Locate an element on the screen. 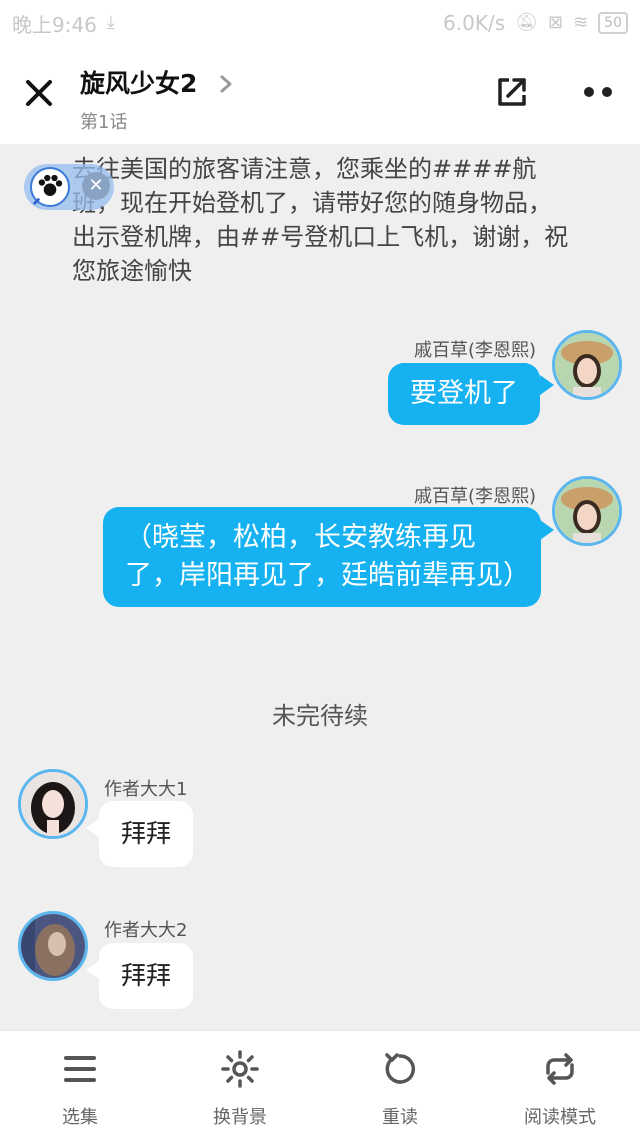 The width and height of the screenshot is (640, 1138). page-title: 旋风少女2 is located at coordinates (139, 83).